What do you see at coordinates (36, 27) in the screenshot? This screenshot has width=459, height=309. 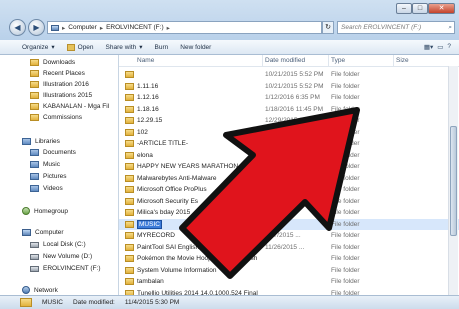 I see `forward-button: ▶` at bounding box center [36, 27].